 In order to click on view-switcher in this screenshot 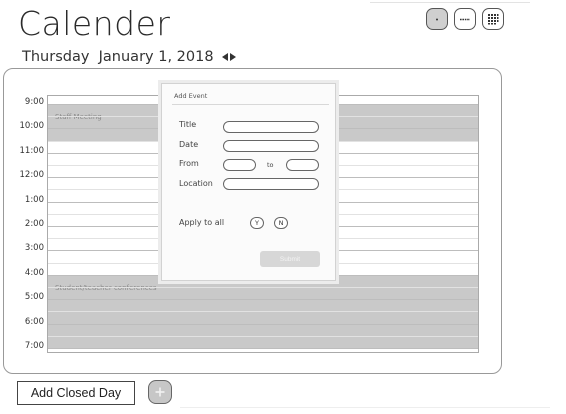, I will do `click(465, 19)`.